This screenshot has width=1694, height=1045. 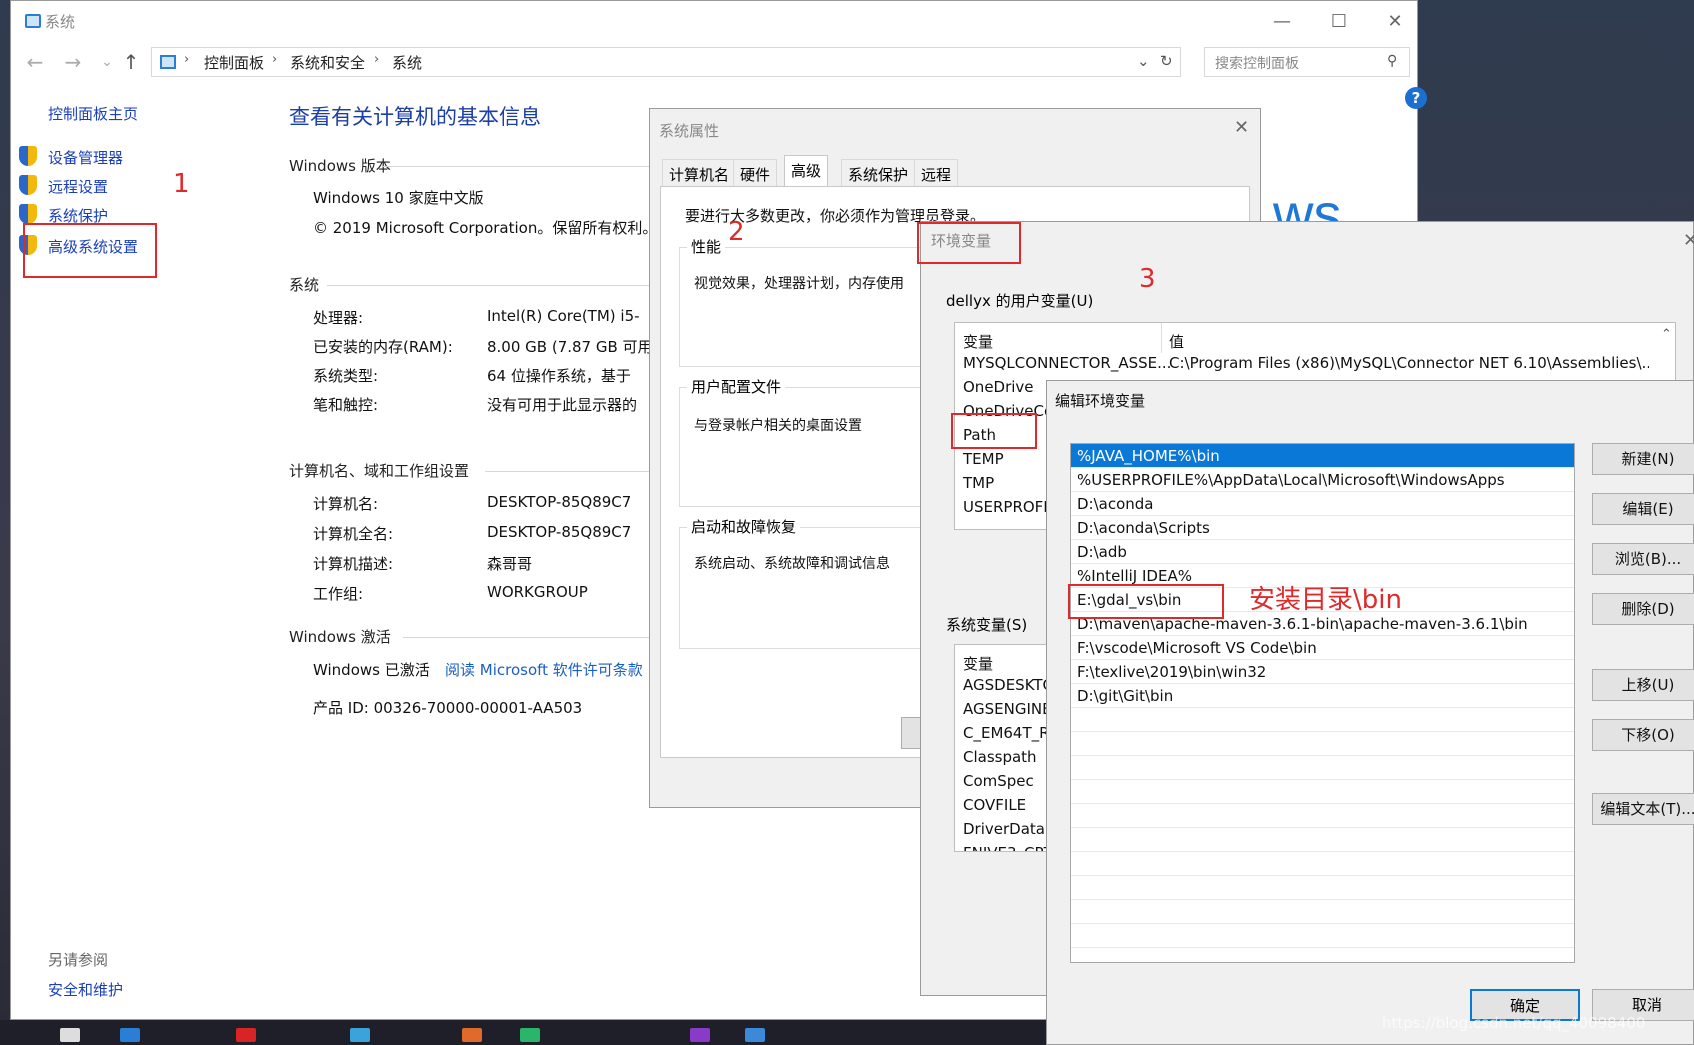 I want to click on move-up-button: 上移(U), so click(x=1643, y=685).